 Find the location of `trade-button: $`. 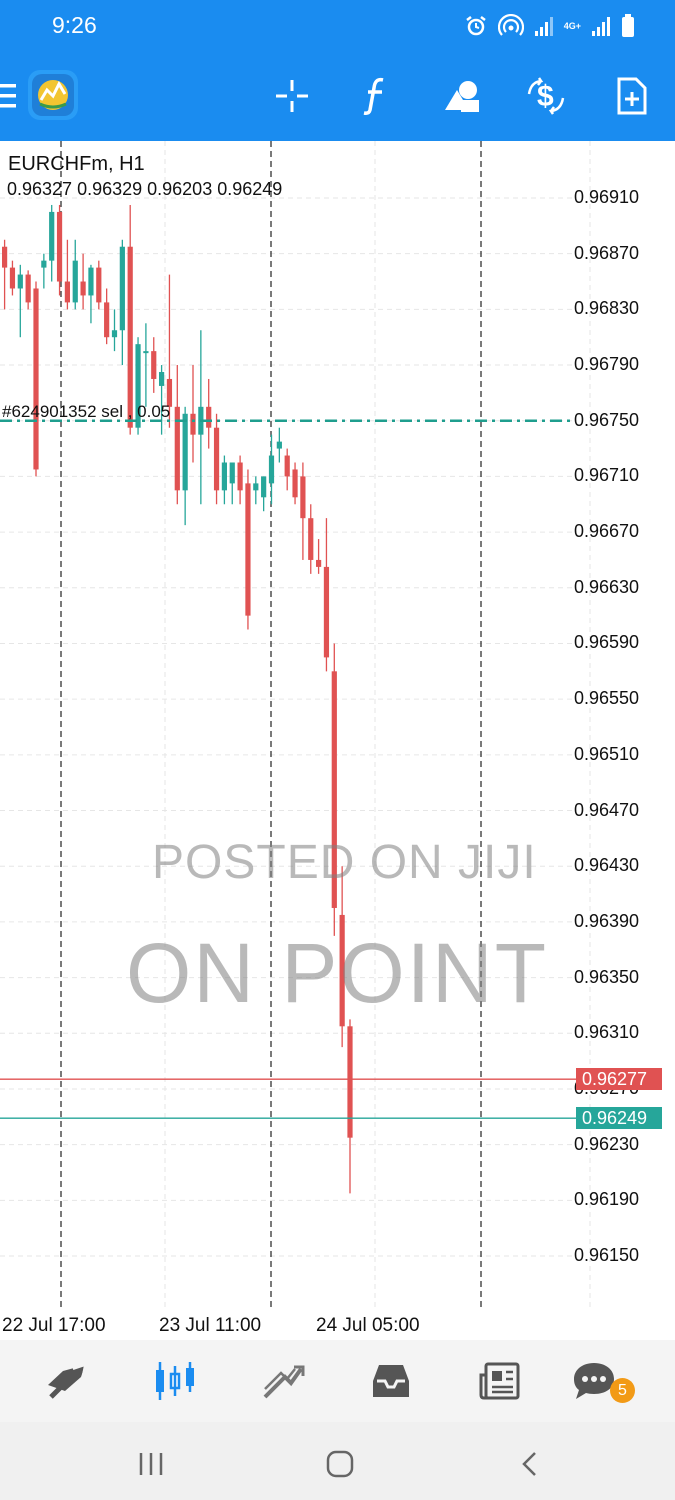

trade-button: $ is located at coordinates (546, 96).